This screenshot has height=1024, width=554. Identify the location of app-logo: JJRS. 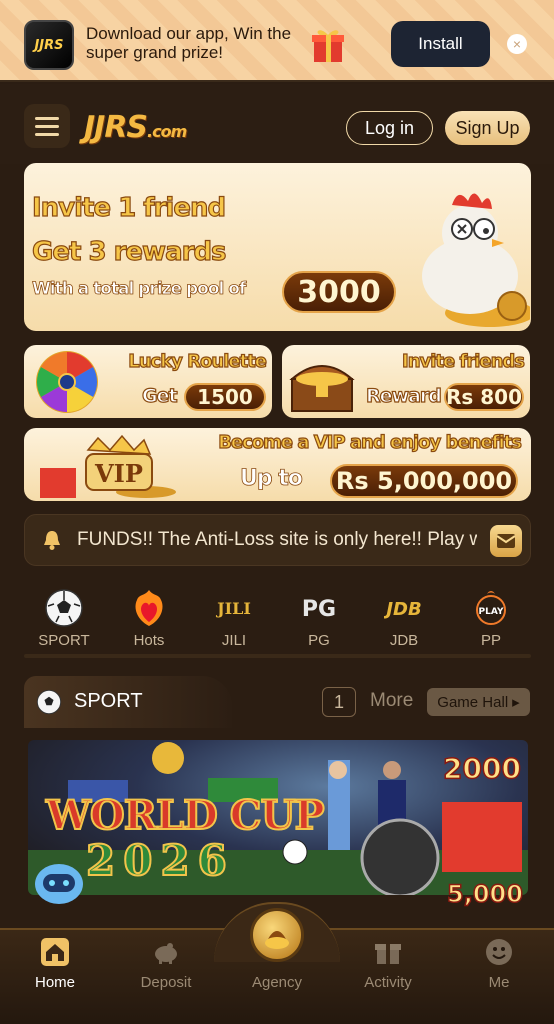
(49, 45).